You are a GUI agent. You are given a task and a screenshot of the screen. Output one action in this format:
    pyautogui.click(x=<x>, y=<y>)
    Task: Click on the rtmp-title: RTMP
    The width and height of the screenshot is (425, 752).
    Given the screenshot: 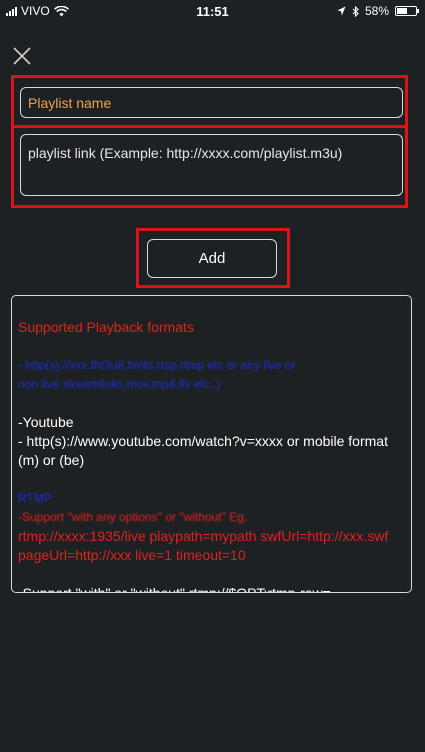 What is the action you would take?
    pyautogui.click(x=35, y=498)
    